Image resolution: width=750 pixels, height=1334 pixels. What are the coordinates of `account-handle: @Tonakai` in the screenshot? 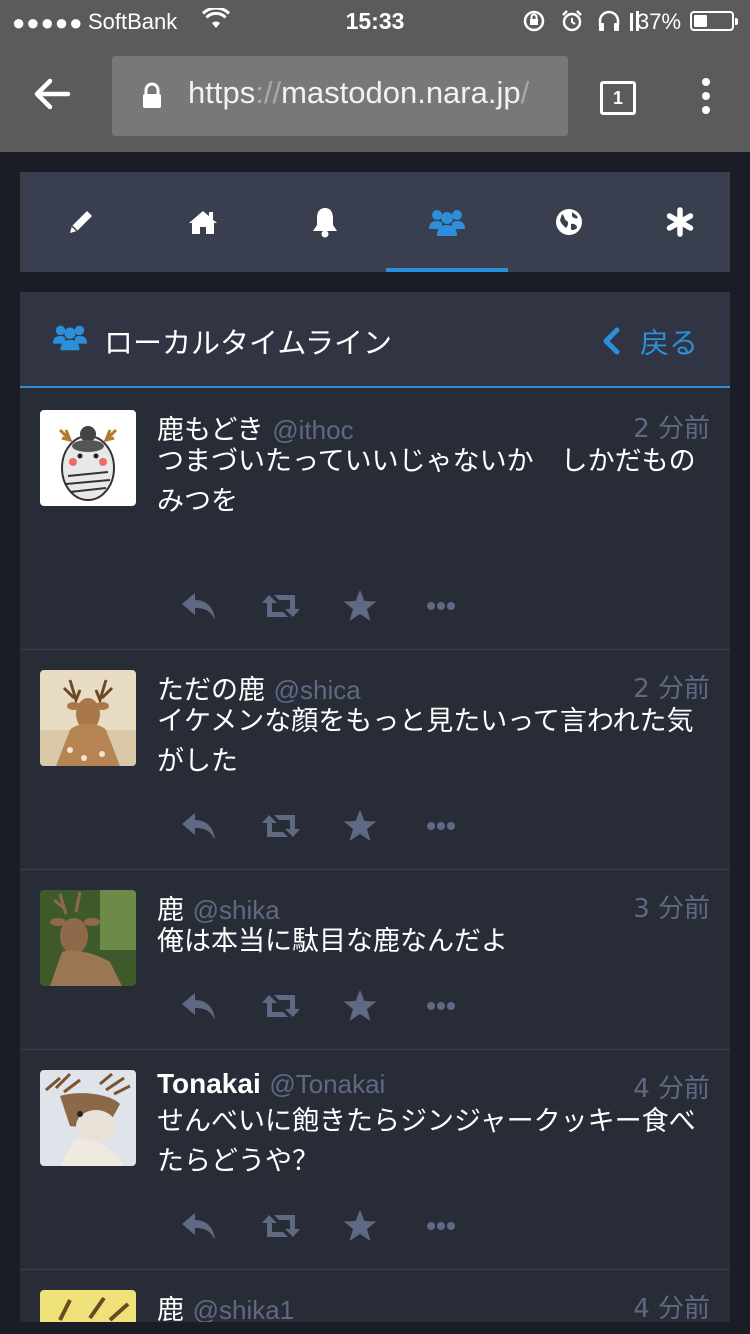 It's located at (327, 1084).